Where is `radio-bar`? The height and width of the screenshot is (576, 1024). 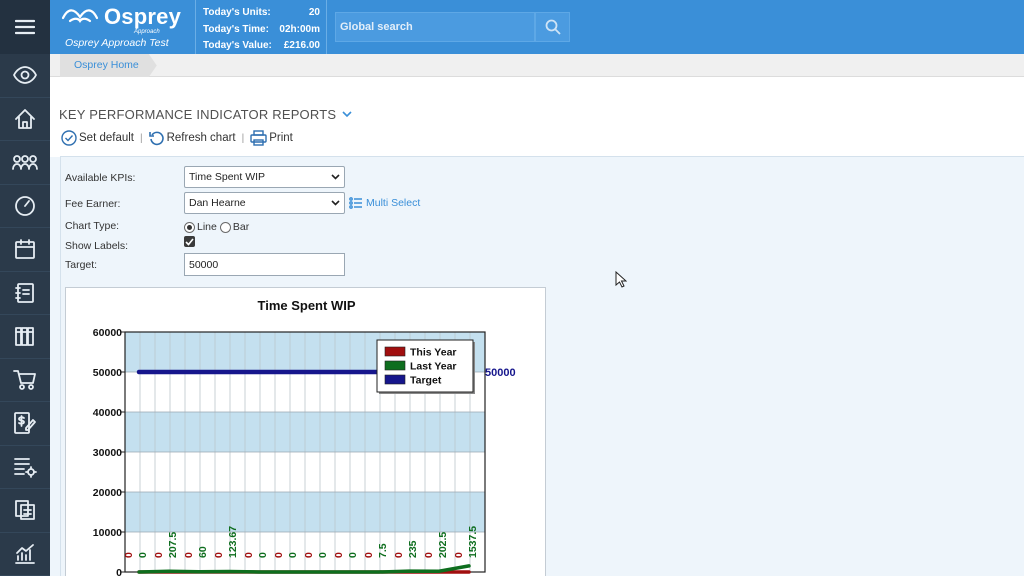
radio-bar is located at coordinates (225, 227).